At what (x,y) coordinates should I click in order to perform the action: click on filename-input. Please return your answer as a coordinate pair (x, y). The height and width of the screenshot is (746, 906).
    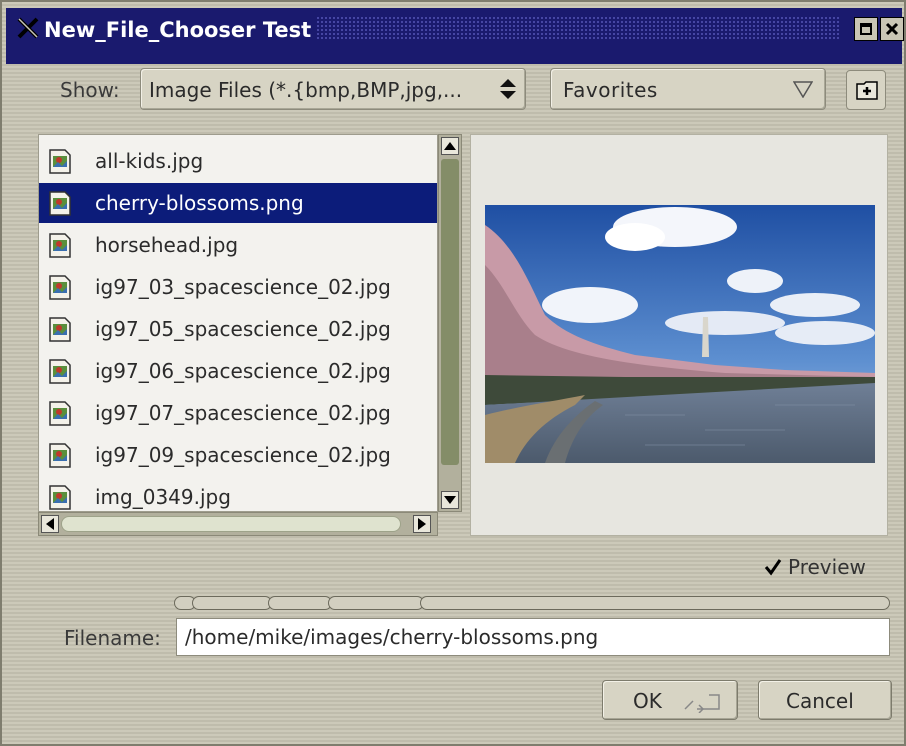
    Looking at the image, I should click on (530, 637).